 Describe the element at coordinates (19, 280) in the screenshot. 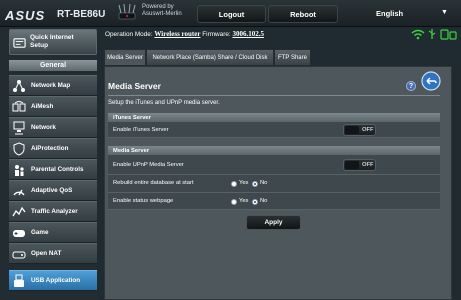

I see `usb-application-icon` at that location.